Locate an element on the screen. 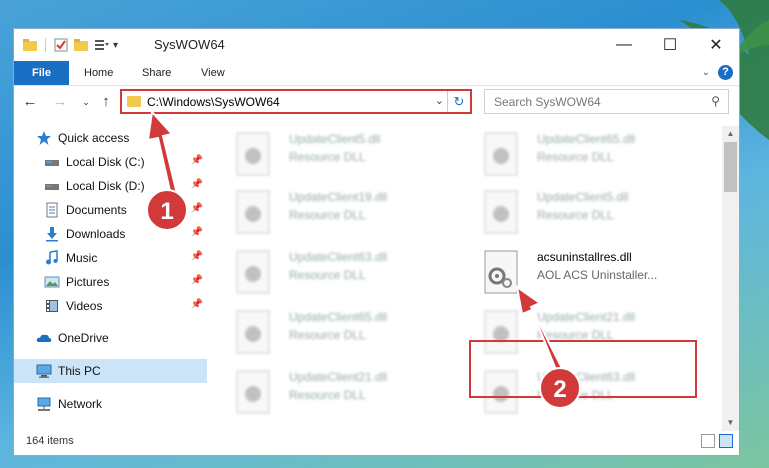  sidebar-item-documents: Documents 📌 is located at coordinates (110, 210).